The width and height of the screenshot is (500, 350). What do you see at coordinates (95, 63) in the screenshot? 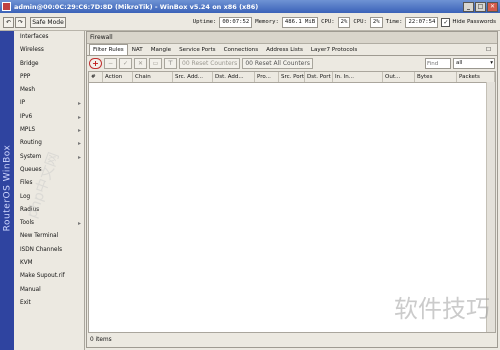
I see `add-rule-button: +` at bounding box center [95, 63].